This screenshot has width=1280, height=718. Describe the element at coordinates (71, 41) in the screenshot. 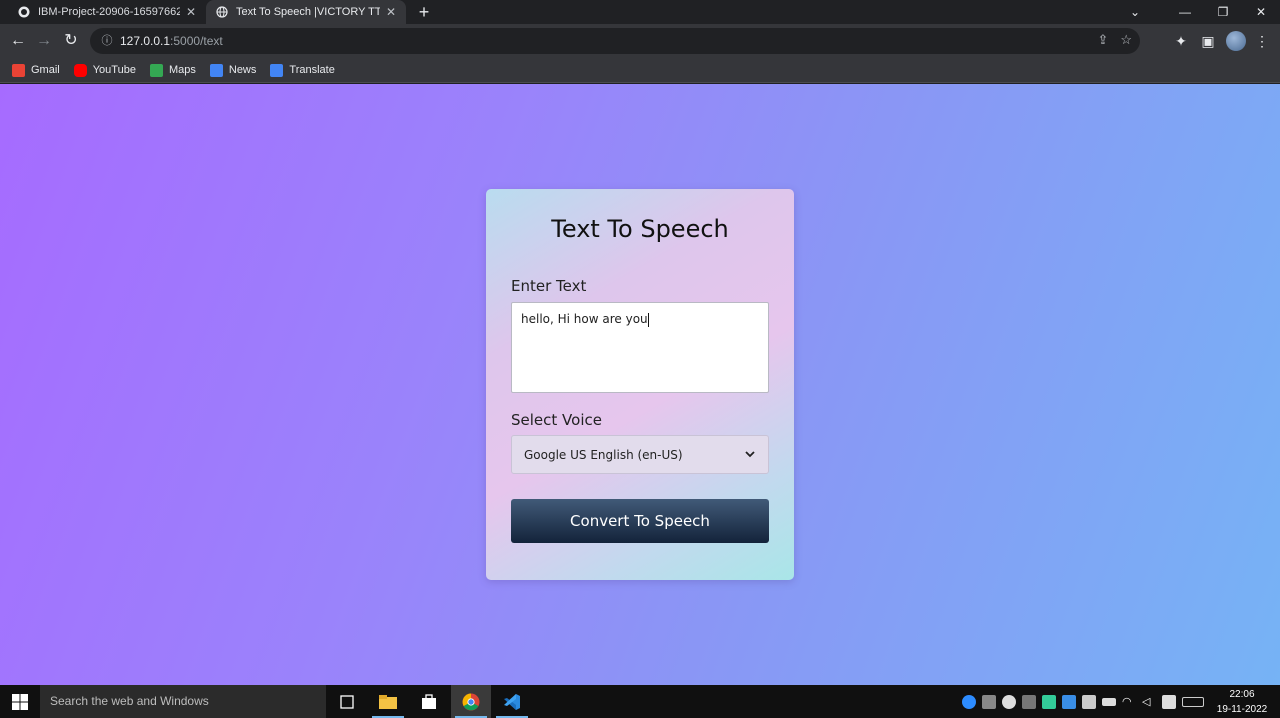

I see `reload-icon: ↻` at that location.